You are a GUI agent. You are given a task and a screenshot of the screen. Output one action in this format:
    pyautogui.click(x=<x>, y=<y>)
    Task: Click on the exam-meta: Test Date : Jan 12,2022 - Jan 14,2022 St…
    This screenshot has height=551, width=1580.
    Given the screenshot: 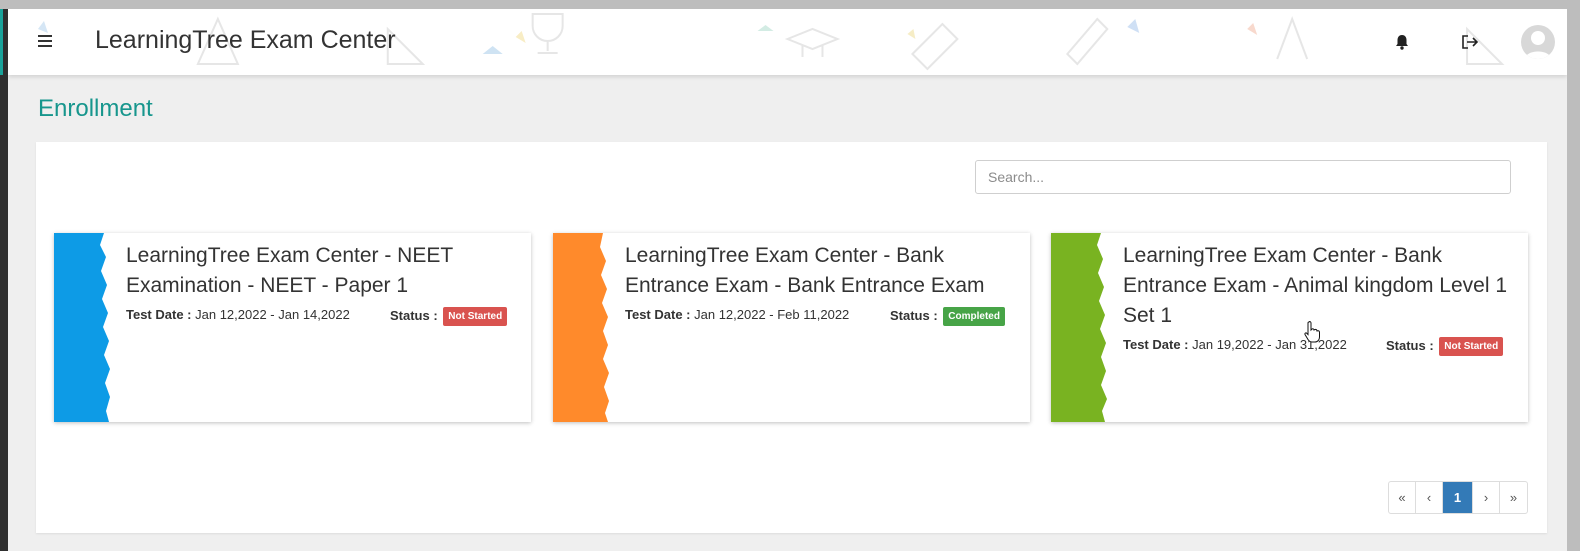 What is the action you would take?
    pyautogui.click(x=321, y=317)
    